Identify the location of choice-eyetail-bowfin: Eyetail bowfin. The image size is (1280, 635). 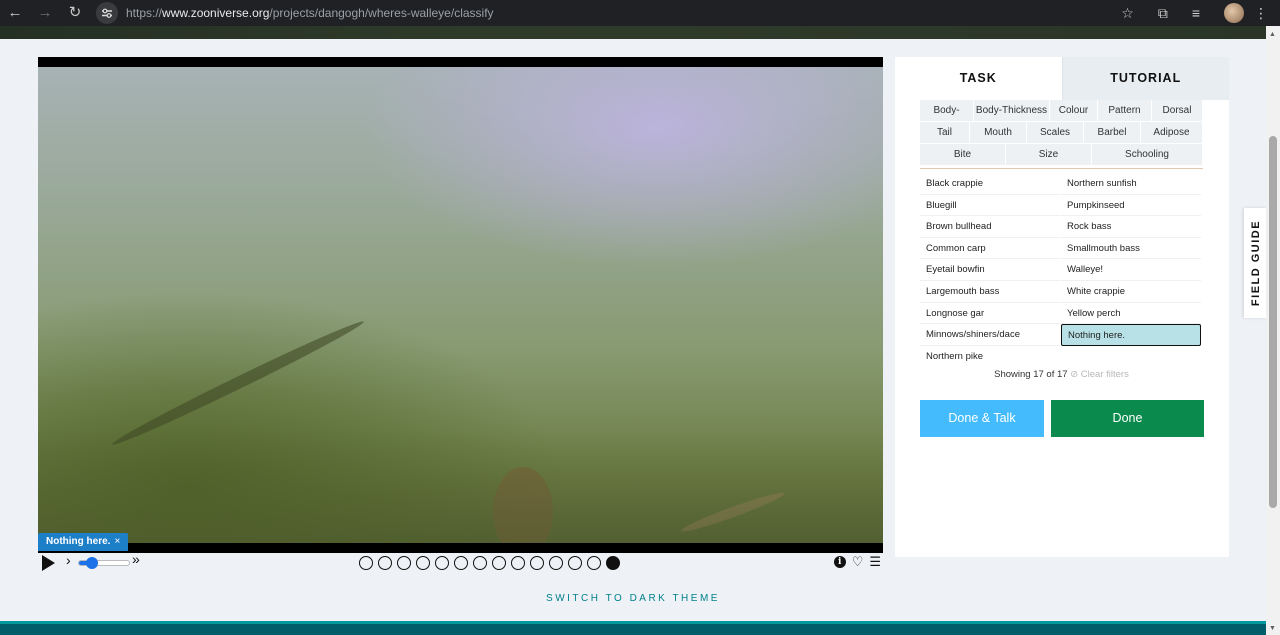
(990, 270).